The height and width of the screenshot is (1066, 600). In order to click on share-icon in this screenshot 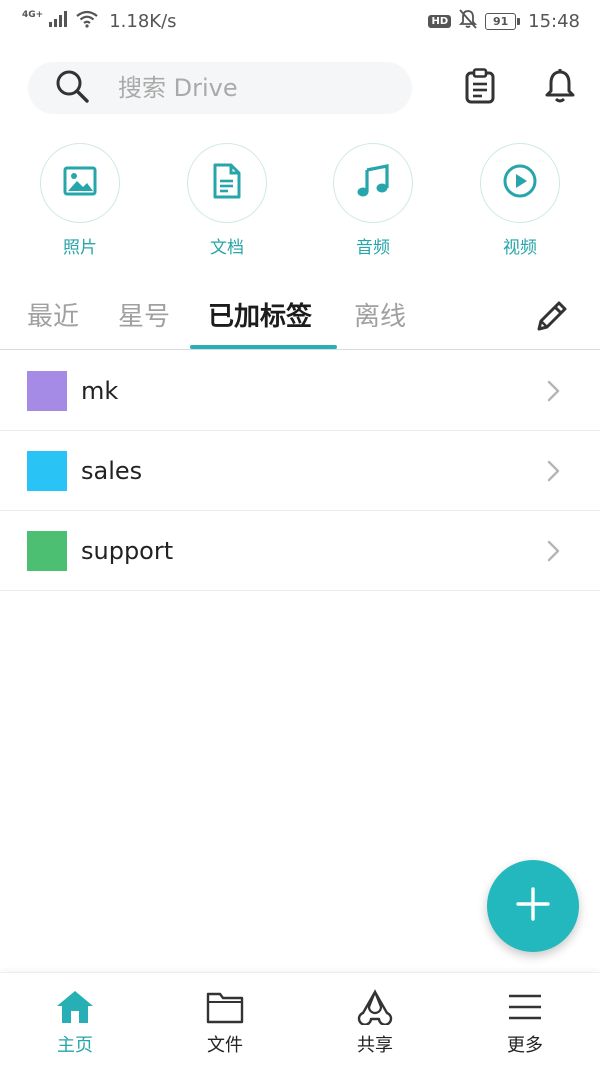, I will do `click(375, 1007)`.